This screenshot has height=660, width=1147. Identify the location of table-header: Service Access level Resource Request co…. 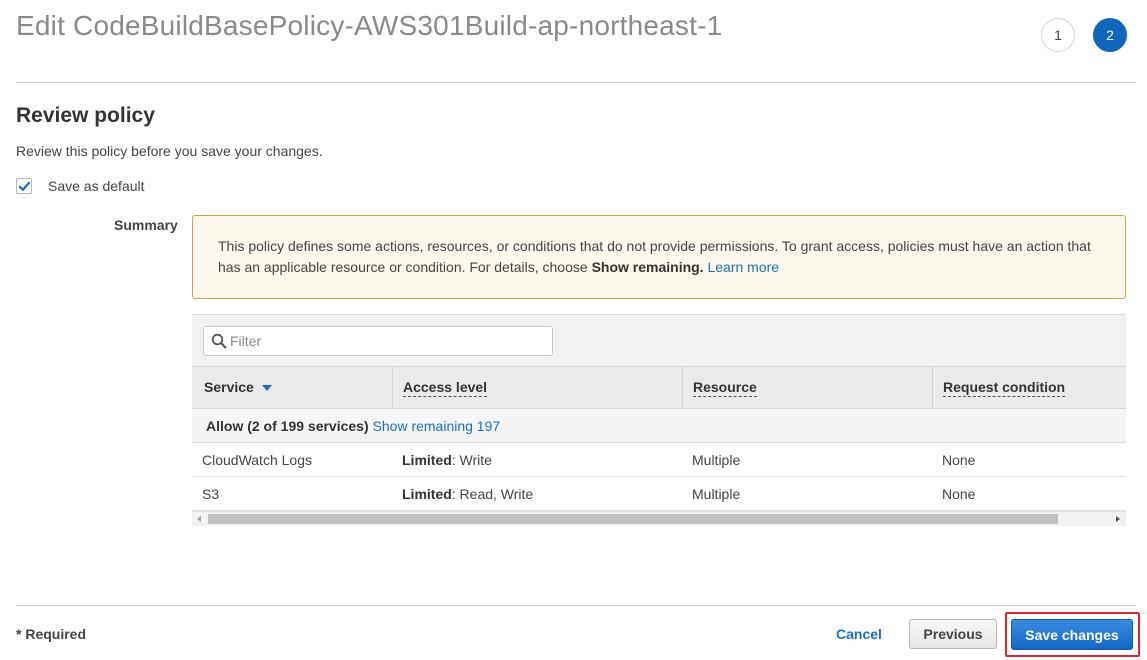
(659, 387).